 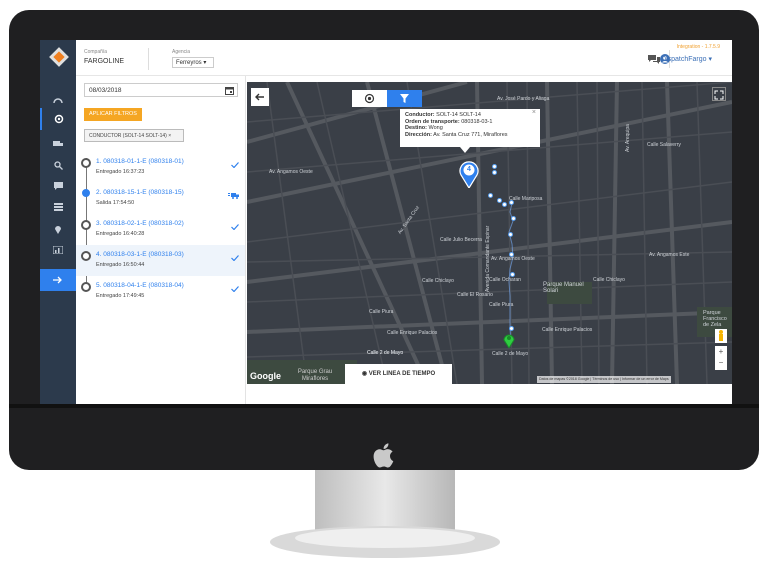 I want to click on filter-button, so click(x=404, y=98).